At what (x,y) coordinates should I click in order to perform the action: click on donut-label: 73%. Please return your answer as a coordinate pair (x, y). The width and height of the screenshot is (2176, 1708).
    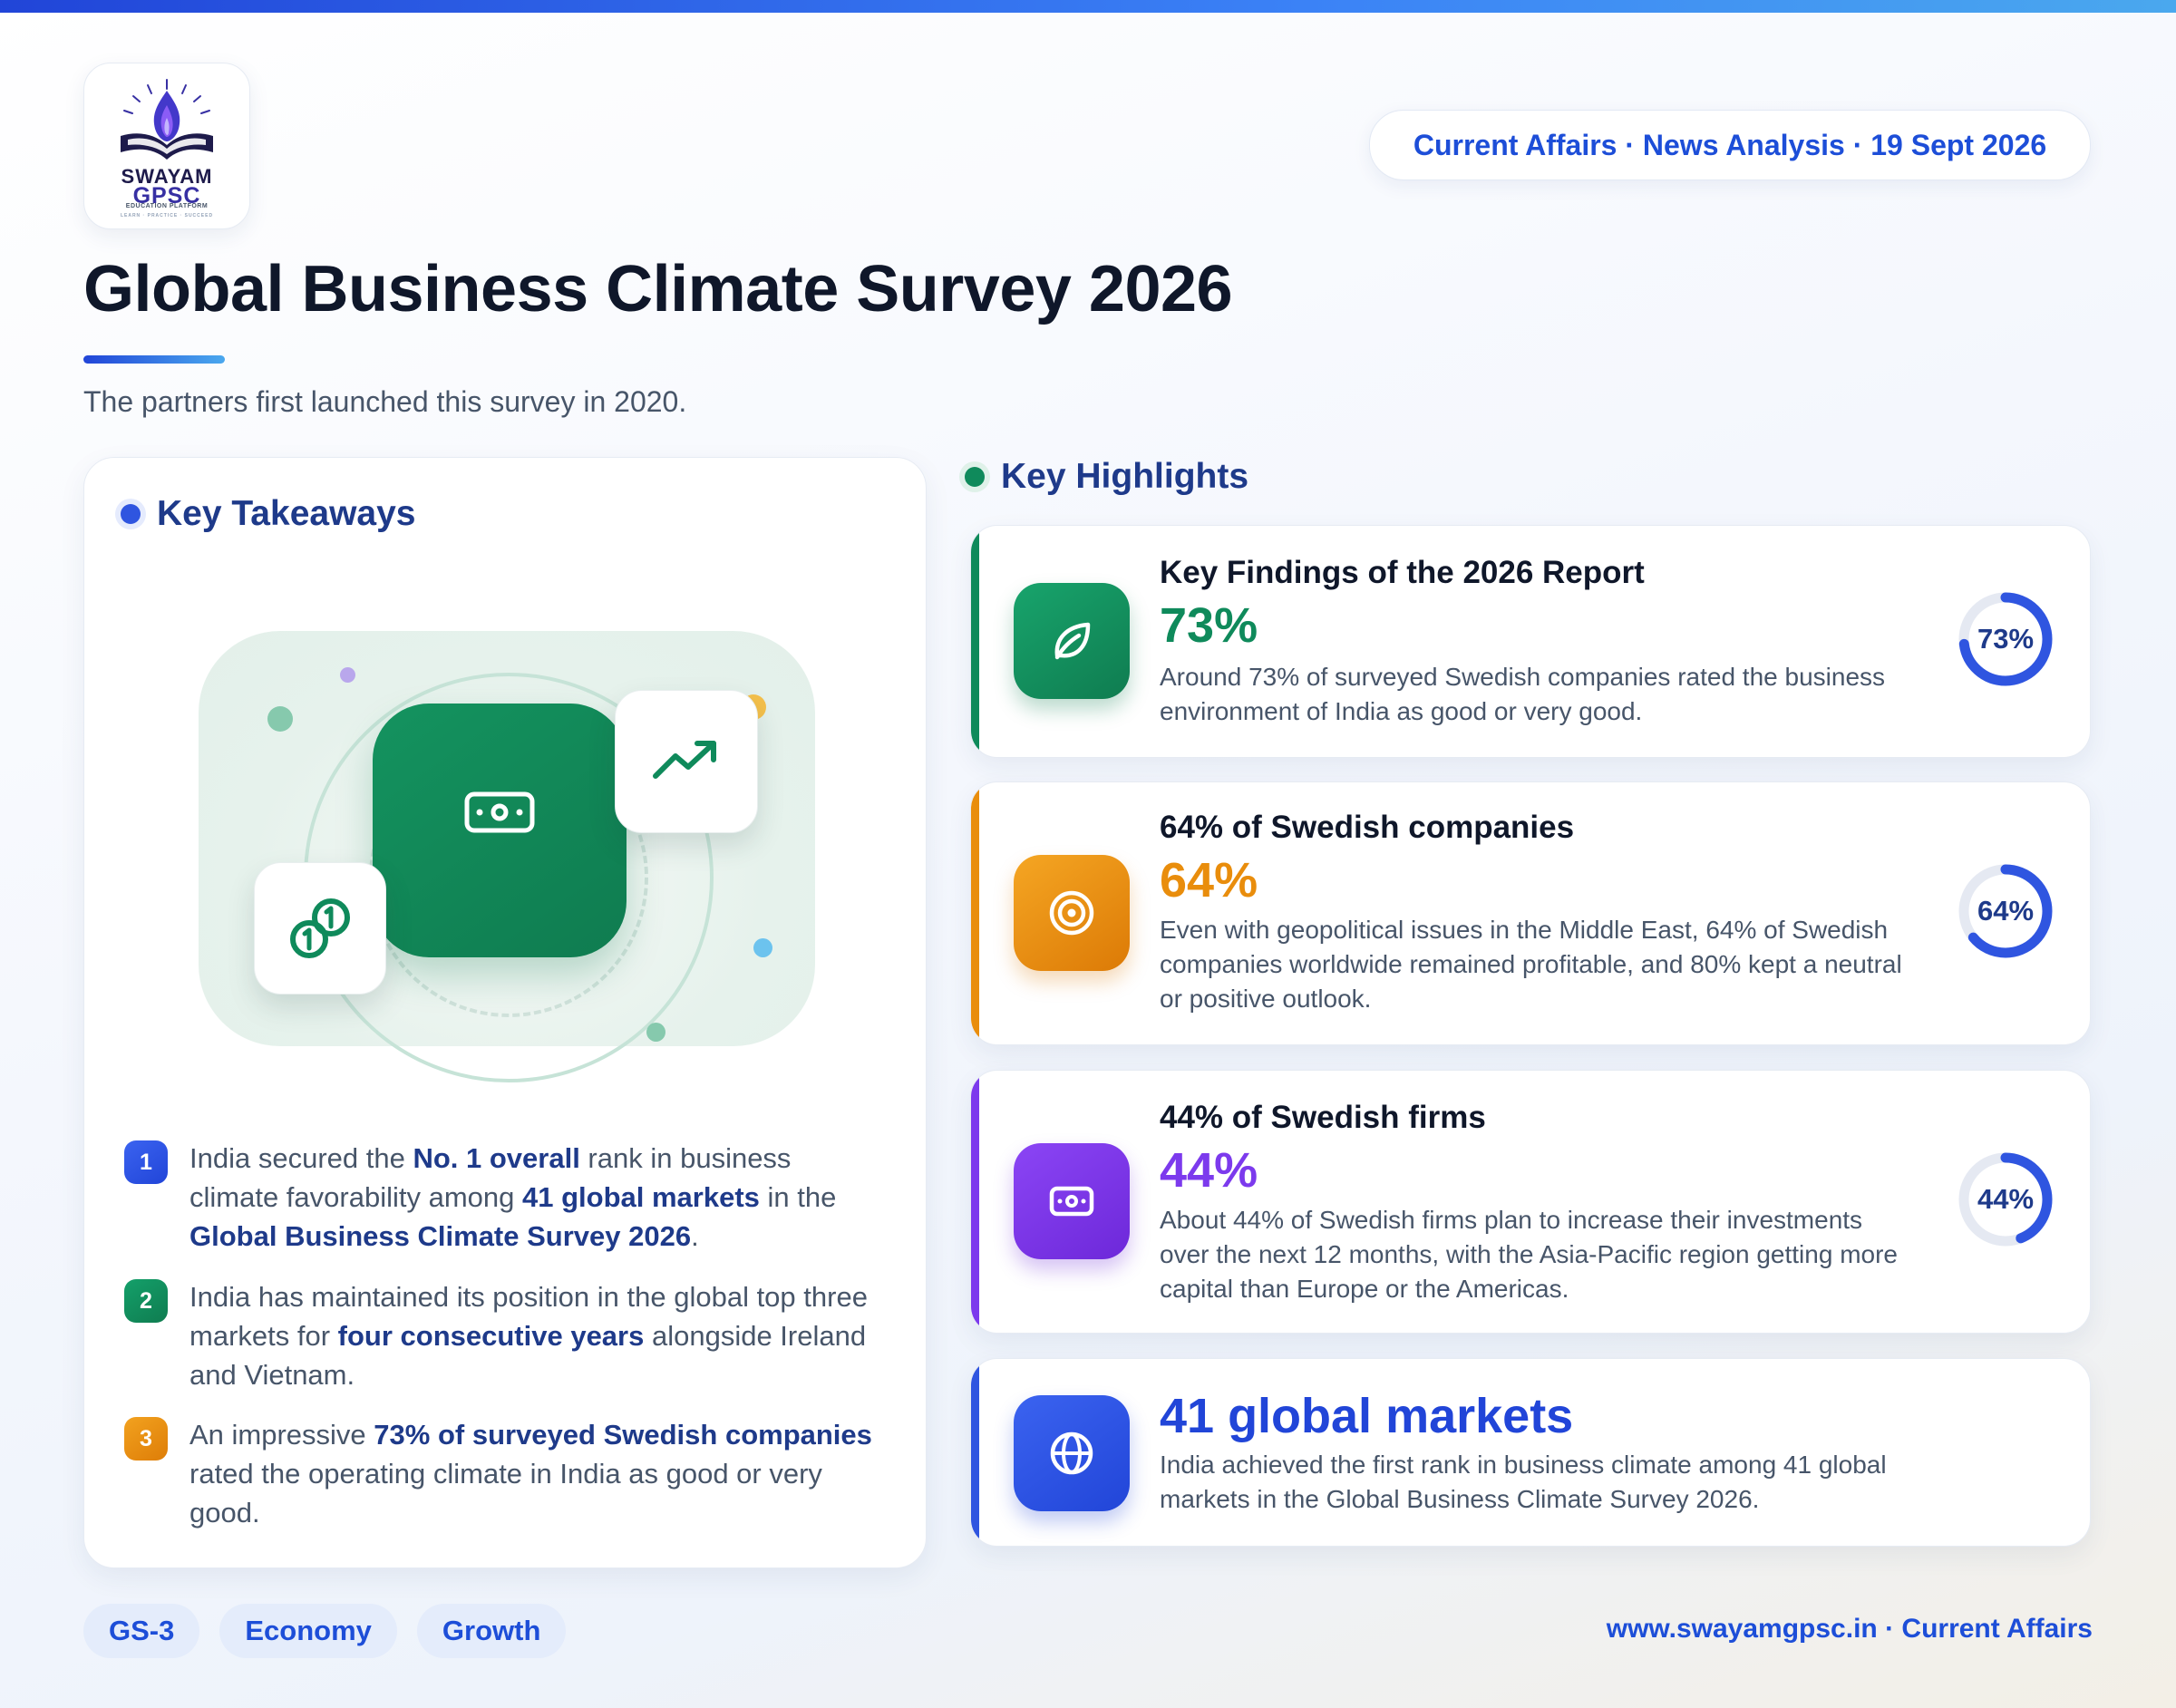
    Looking at the image, I should click on (2006, 639).